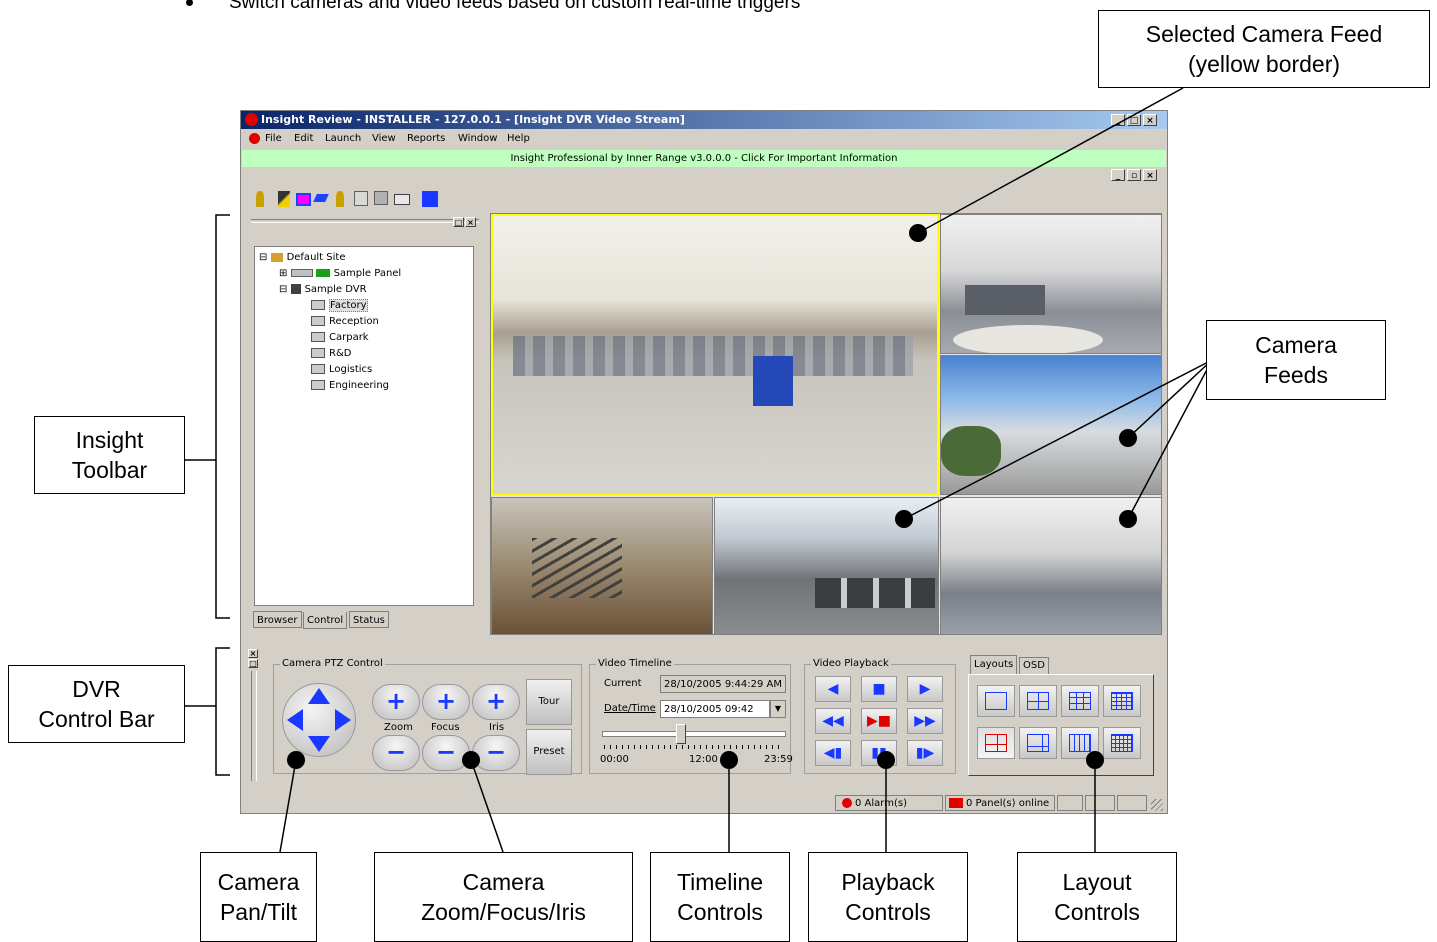 The width and height of the screenshot is (1437, 942). What do you see at coordinates (295, 720) in the screenshot?
I see `pan-left-icon` at bounding box center [295, 720].